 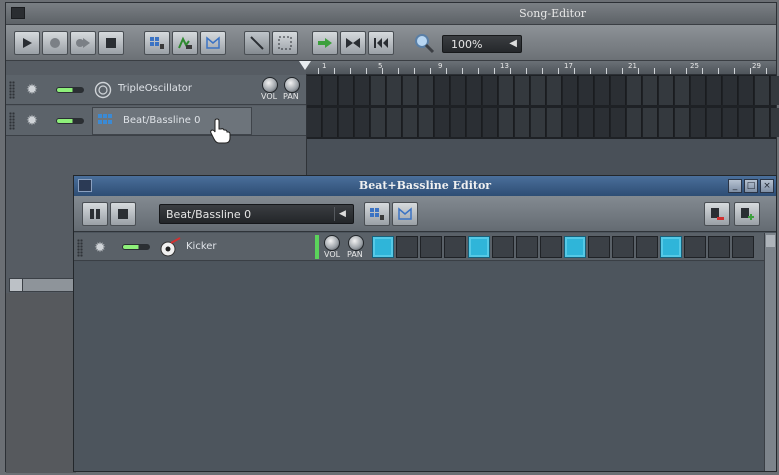 What do you see at coordinates (201, 246) in the screenshot?
I see `track-name: Kicker` at bounding box center [201, 246].